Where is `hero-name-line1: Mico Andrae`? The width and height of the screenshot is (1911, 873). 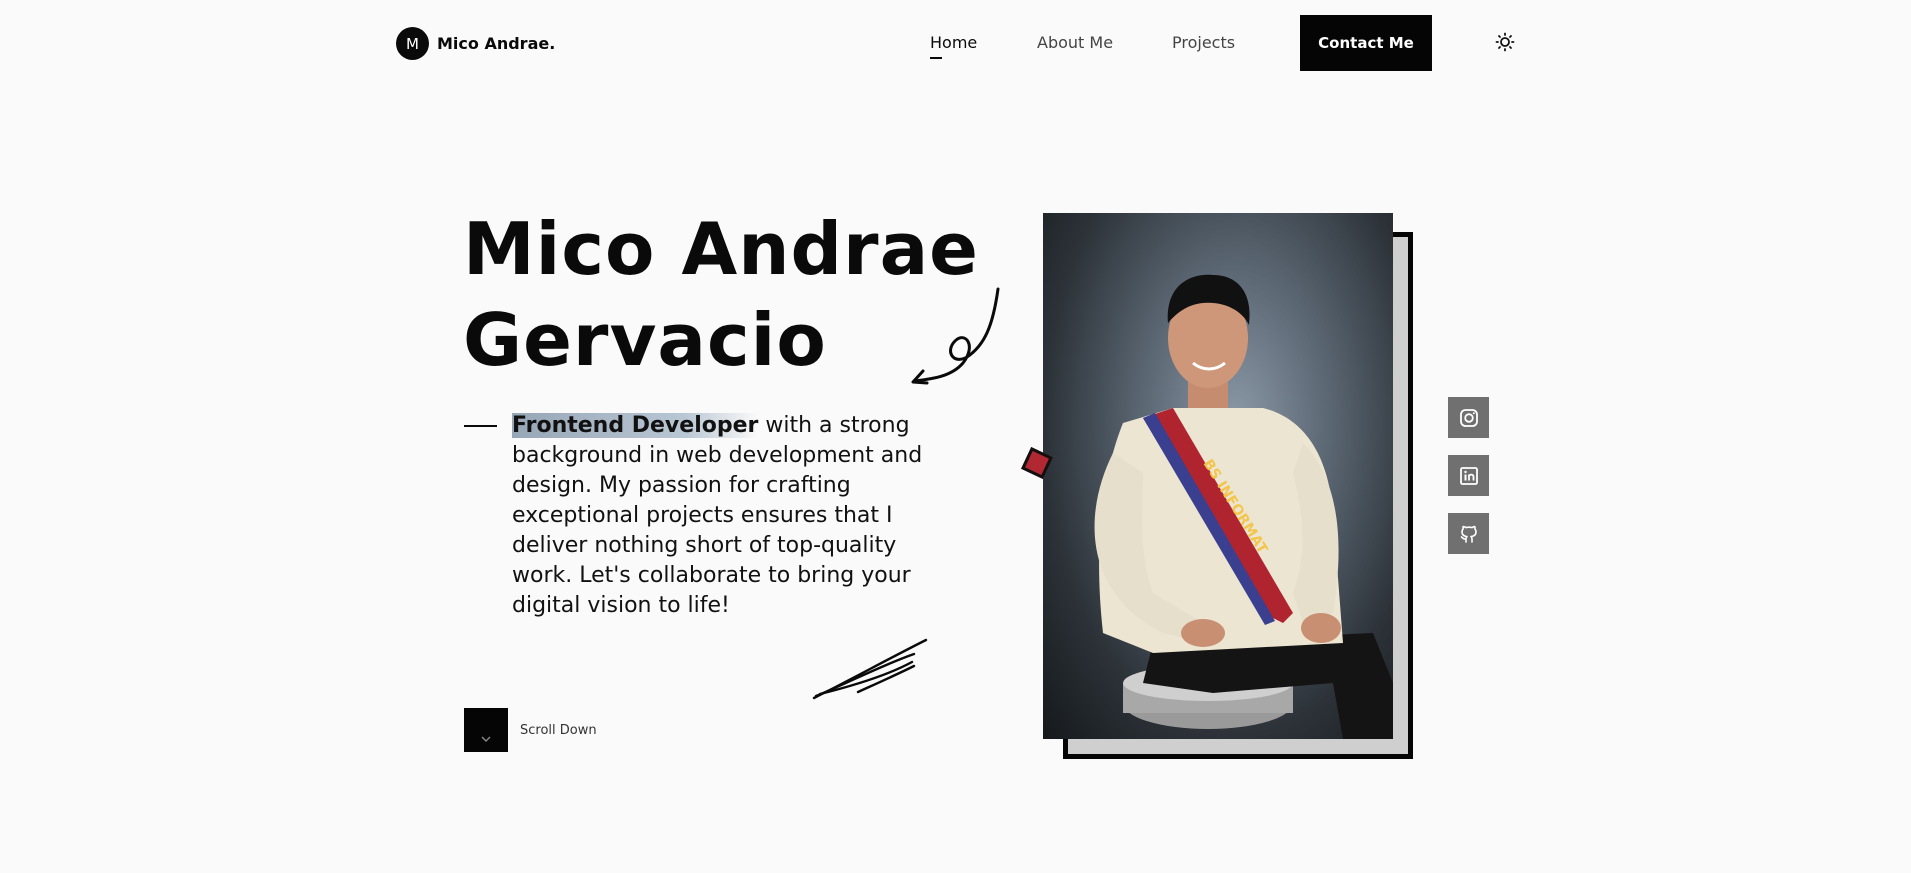
hero-name-line1: Mico Andrae is located at coordinates (721, 249).